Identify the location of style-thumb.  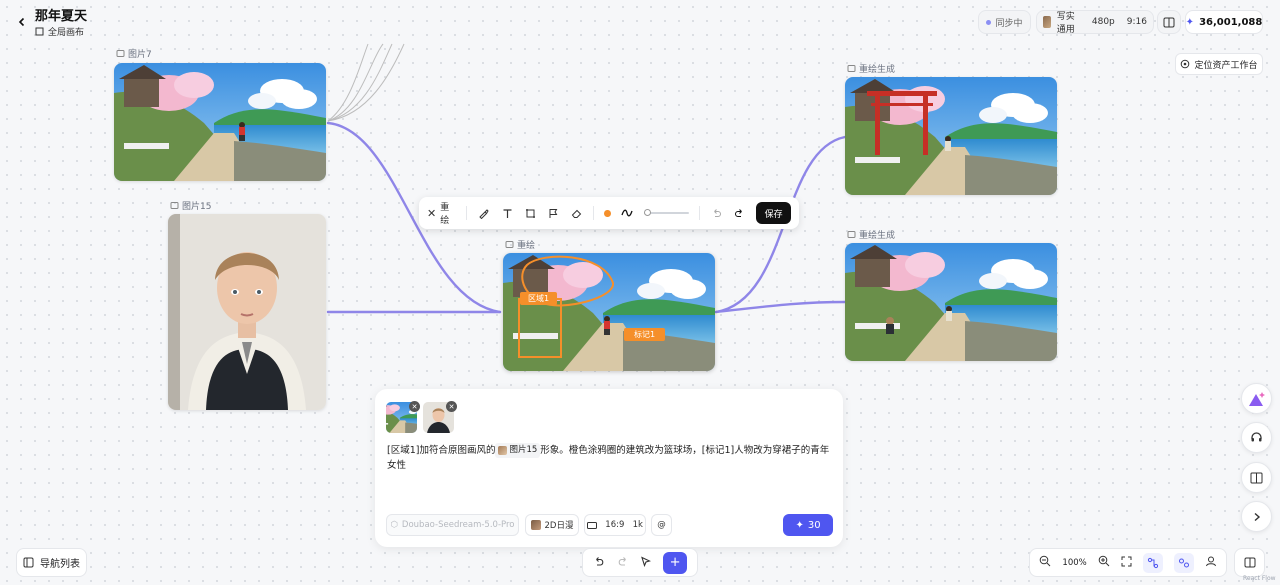
(535, 525).